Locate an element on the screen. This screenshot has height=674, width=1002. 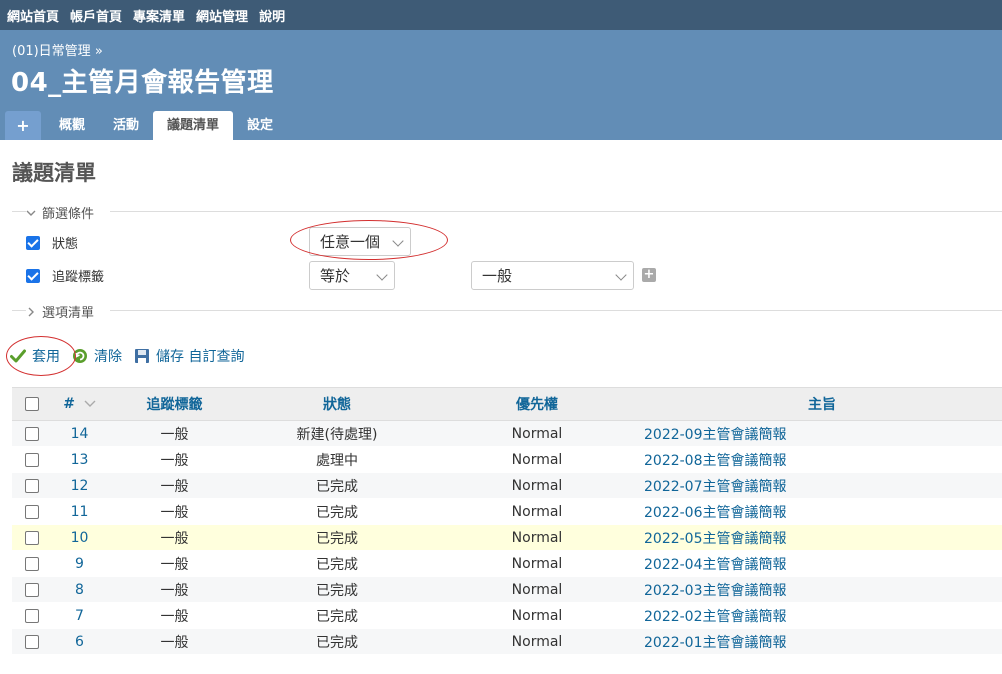
tracker-value: 一般 is located at coordinates (497, 276).